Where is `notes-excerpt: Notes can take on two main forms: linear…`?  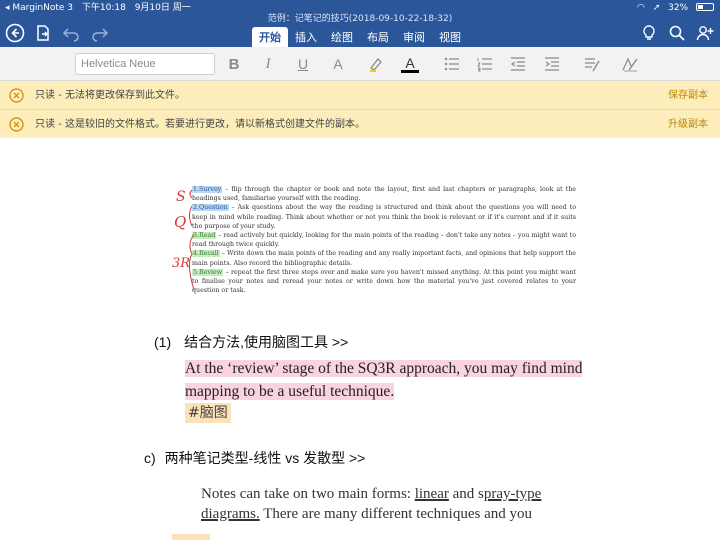 notes-excerpt: Notes can take on two main forms: linear… is located at coordinates (401, 504).